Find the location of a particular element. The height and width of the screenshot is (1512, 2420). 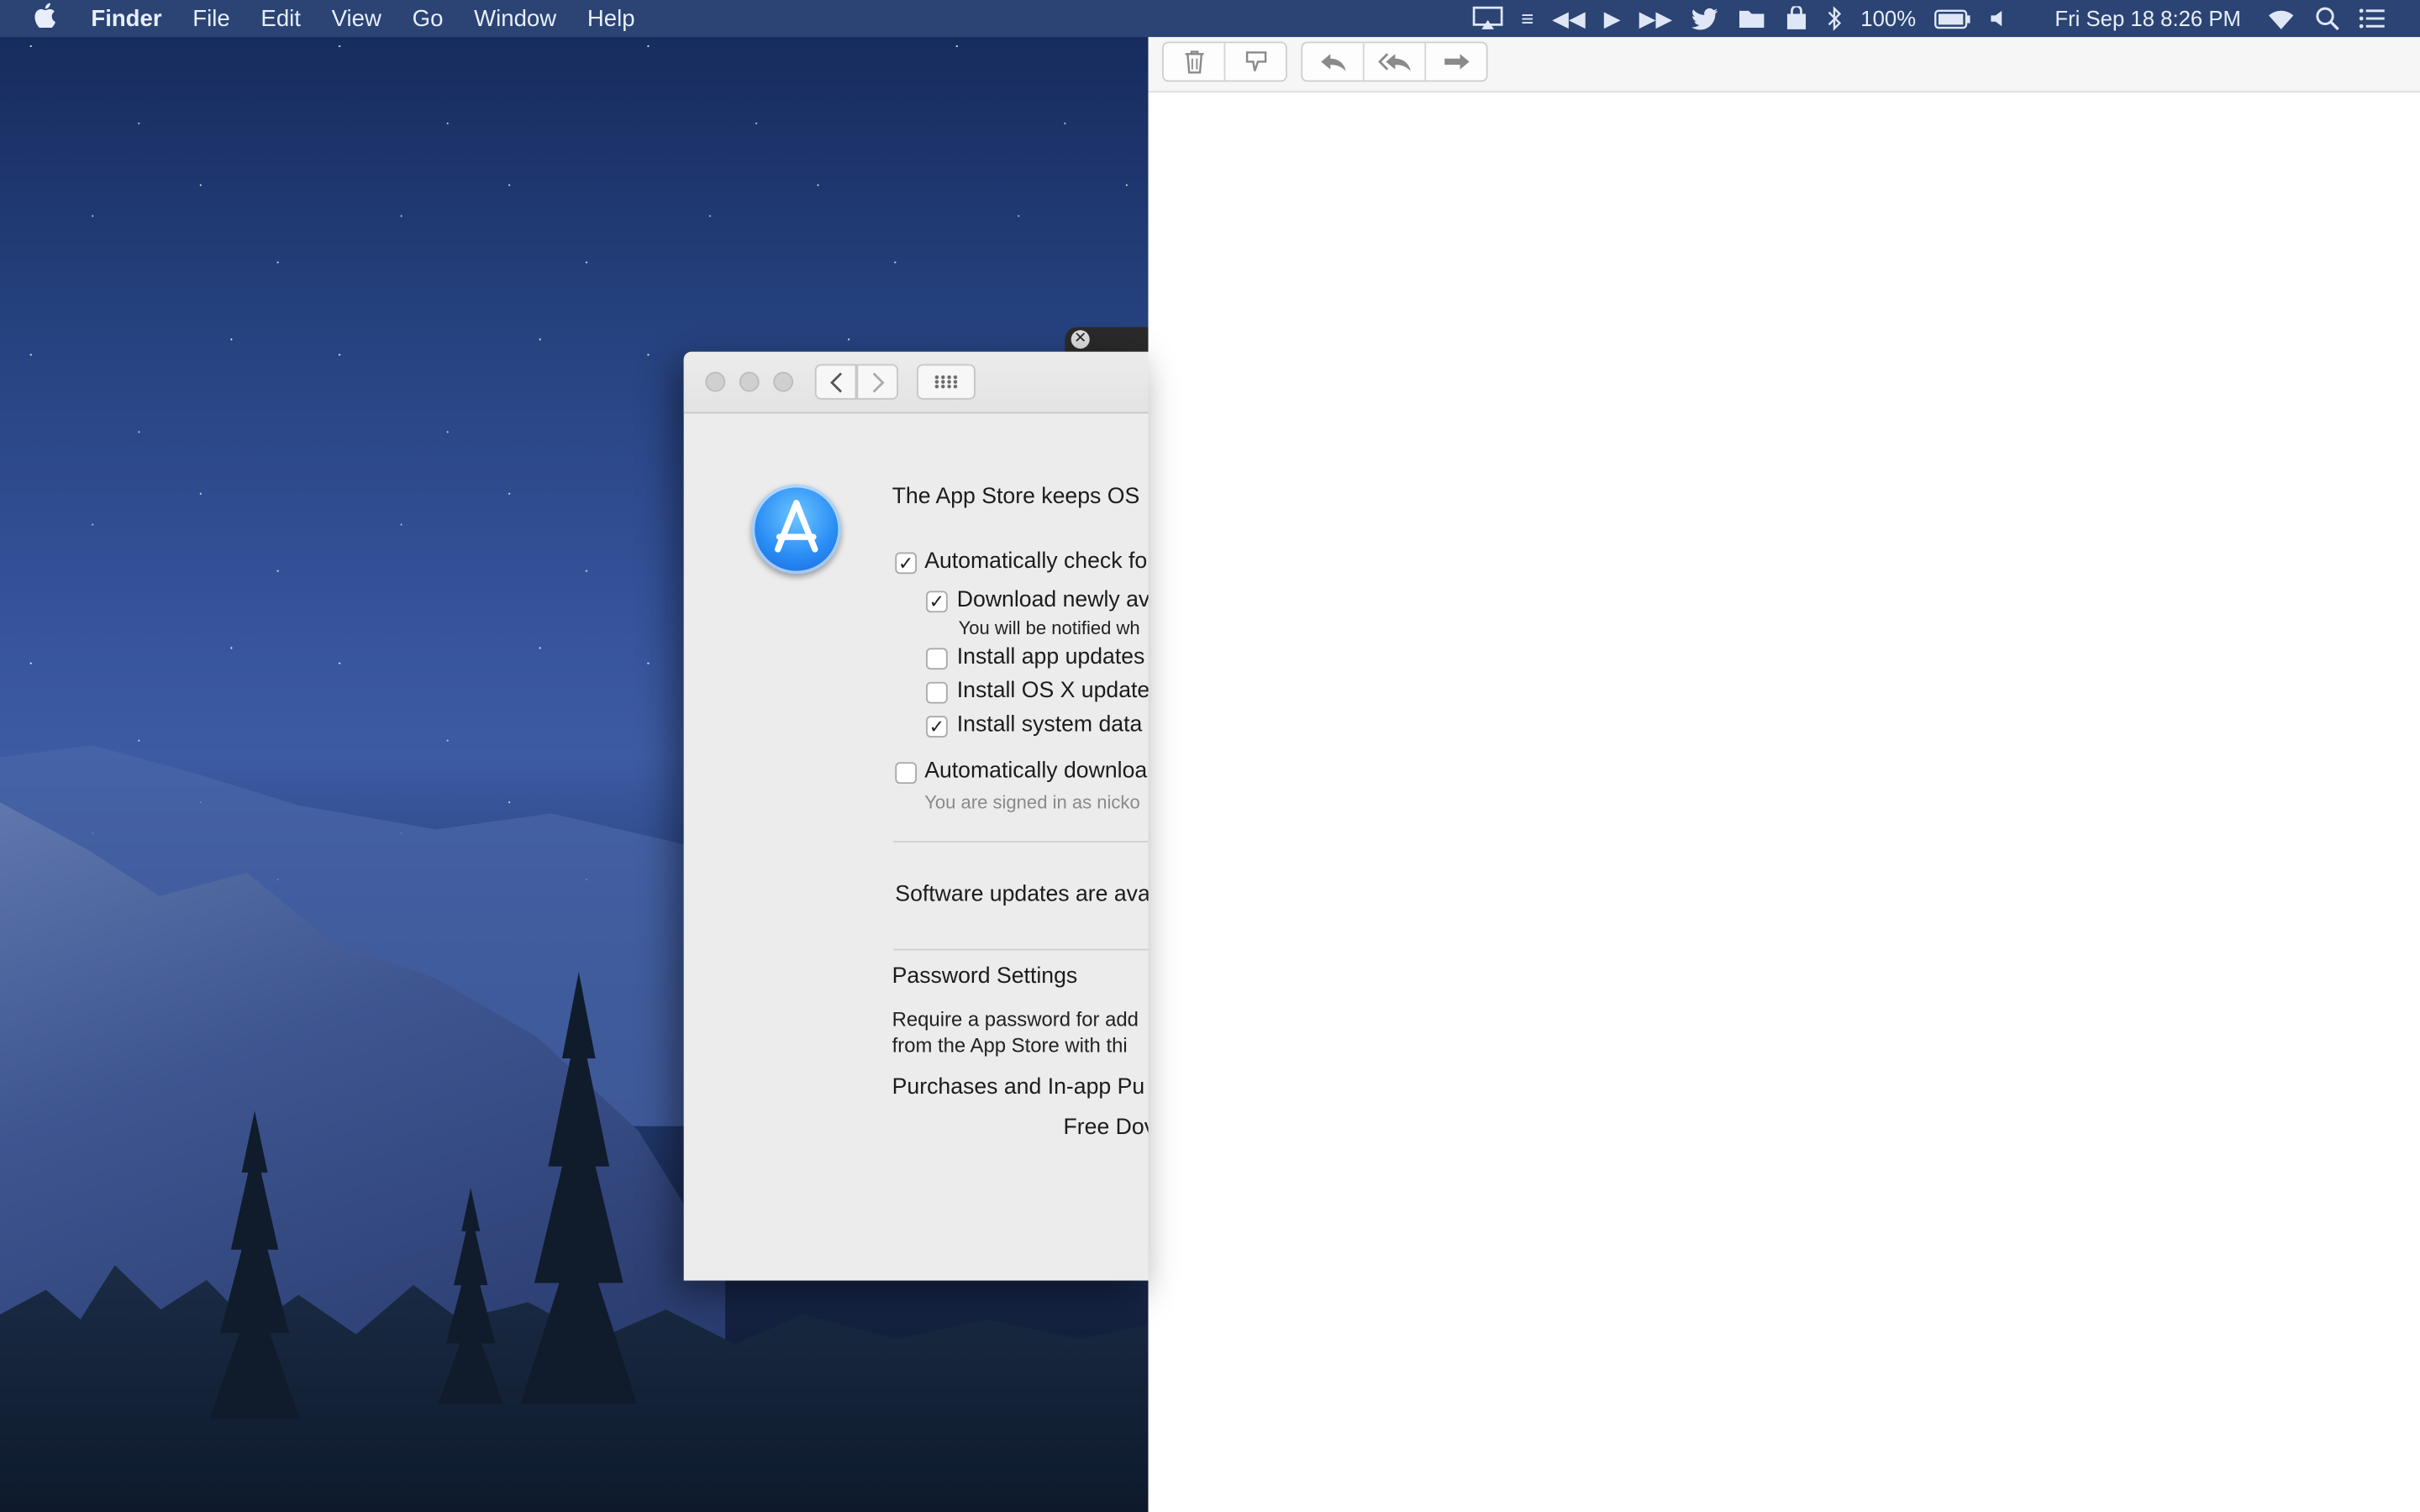

bluetooth-icon is located at coordinates (1834, 18).